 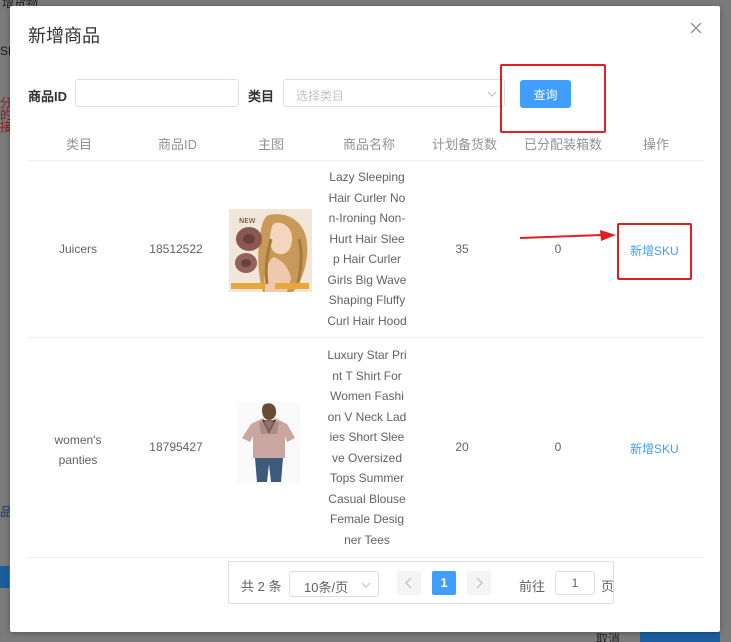 I want to click on pagination: 共 2 条 10条/页 1 前往 页, so click(x=421, y=582).